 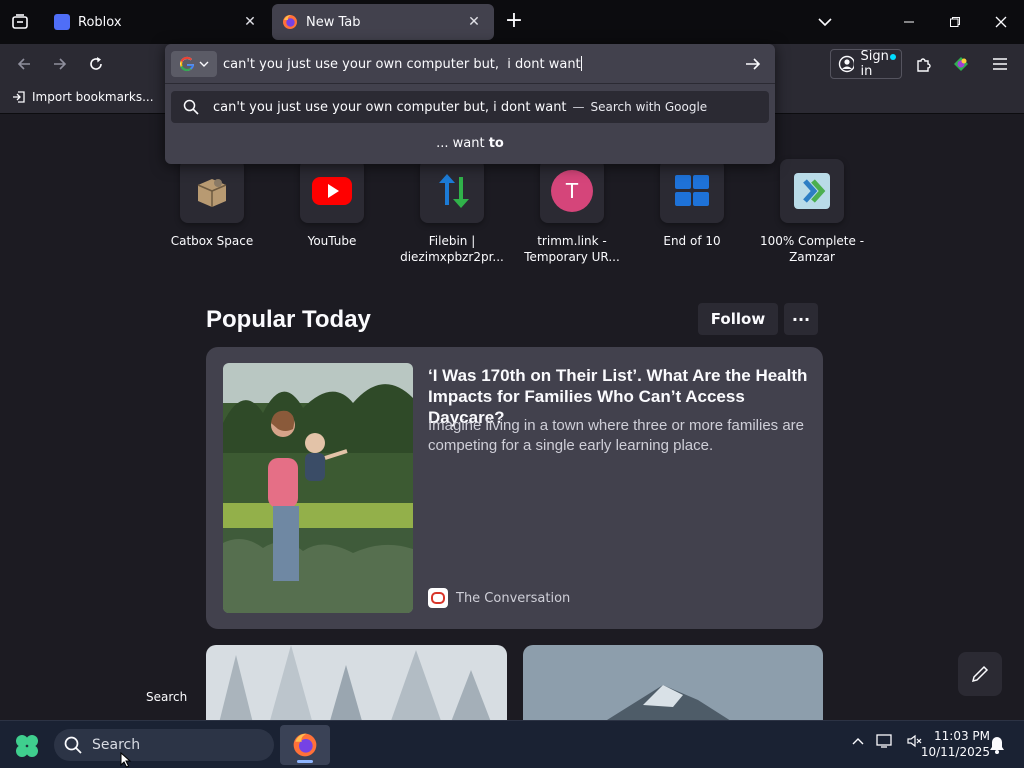 I want to click on reload-button, so click(x=96, y=64).